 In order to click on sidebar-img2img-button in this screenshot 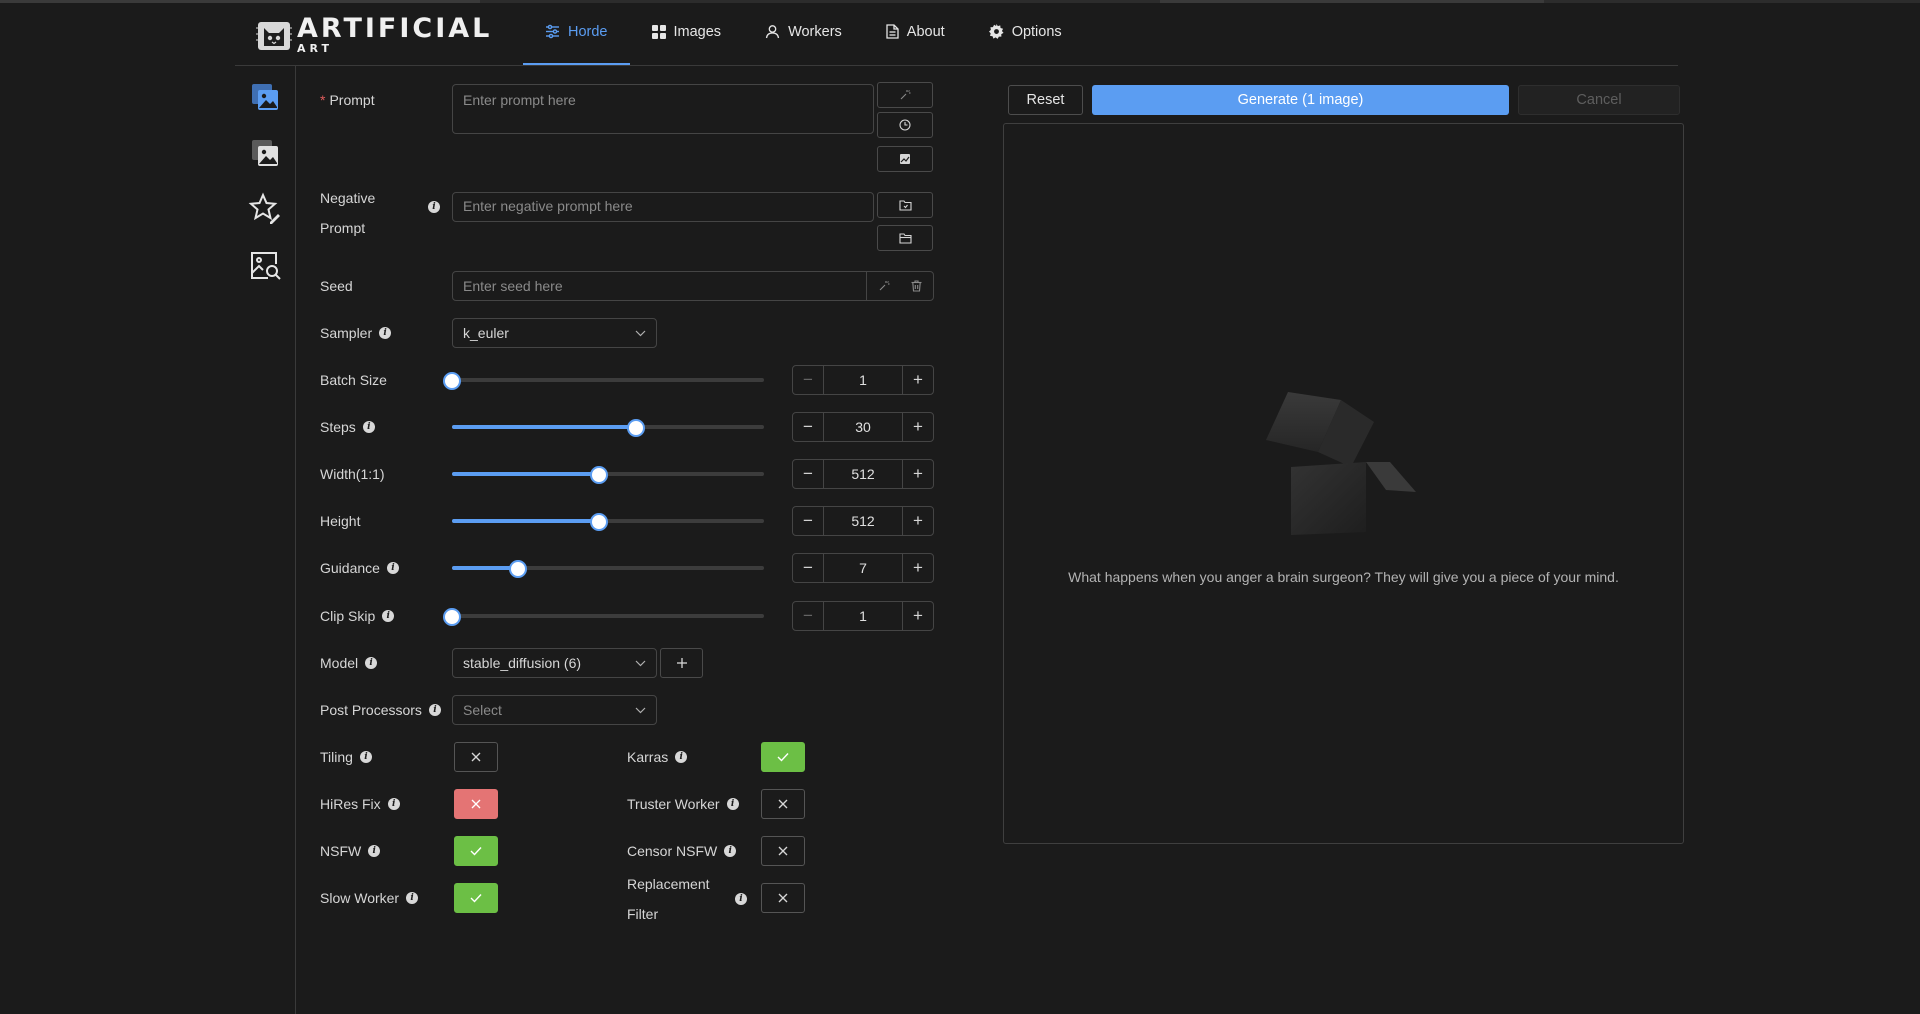, I will do `click(265, 153)`.